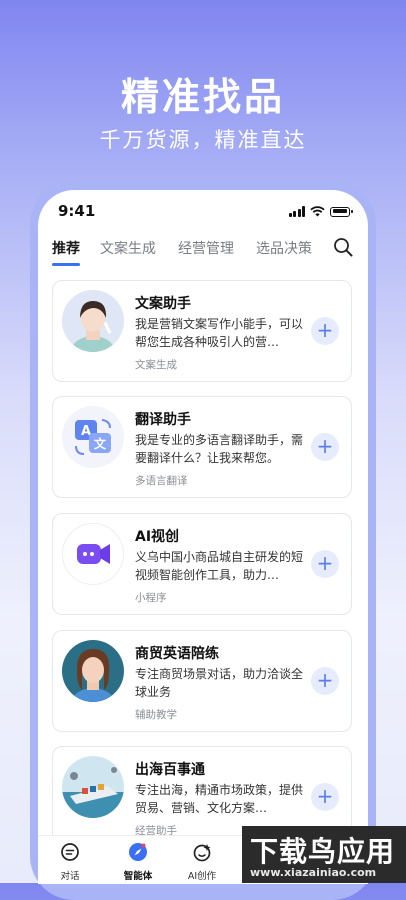 The width and height of the screenshot is (406, 900). What do you see at coordinates (70, 852) in the screenshot?
I see `chat-icon` at bounding box center [70, 852].